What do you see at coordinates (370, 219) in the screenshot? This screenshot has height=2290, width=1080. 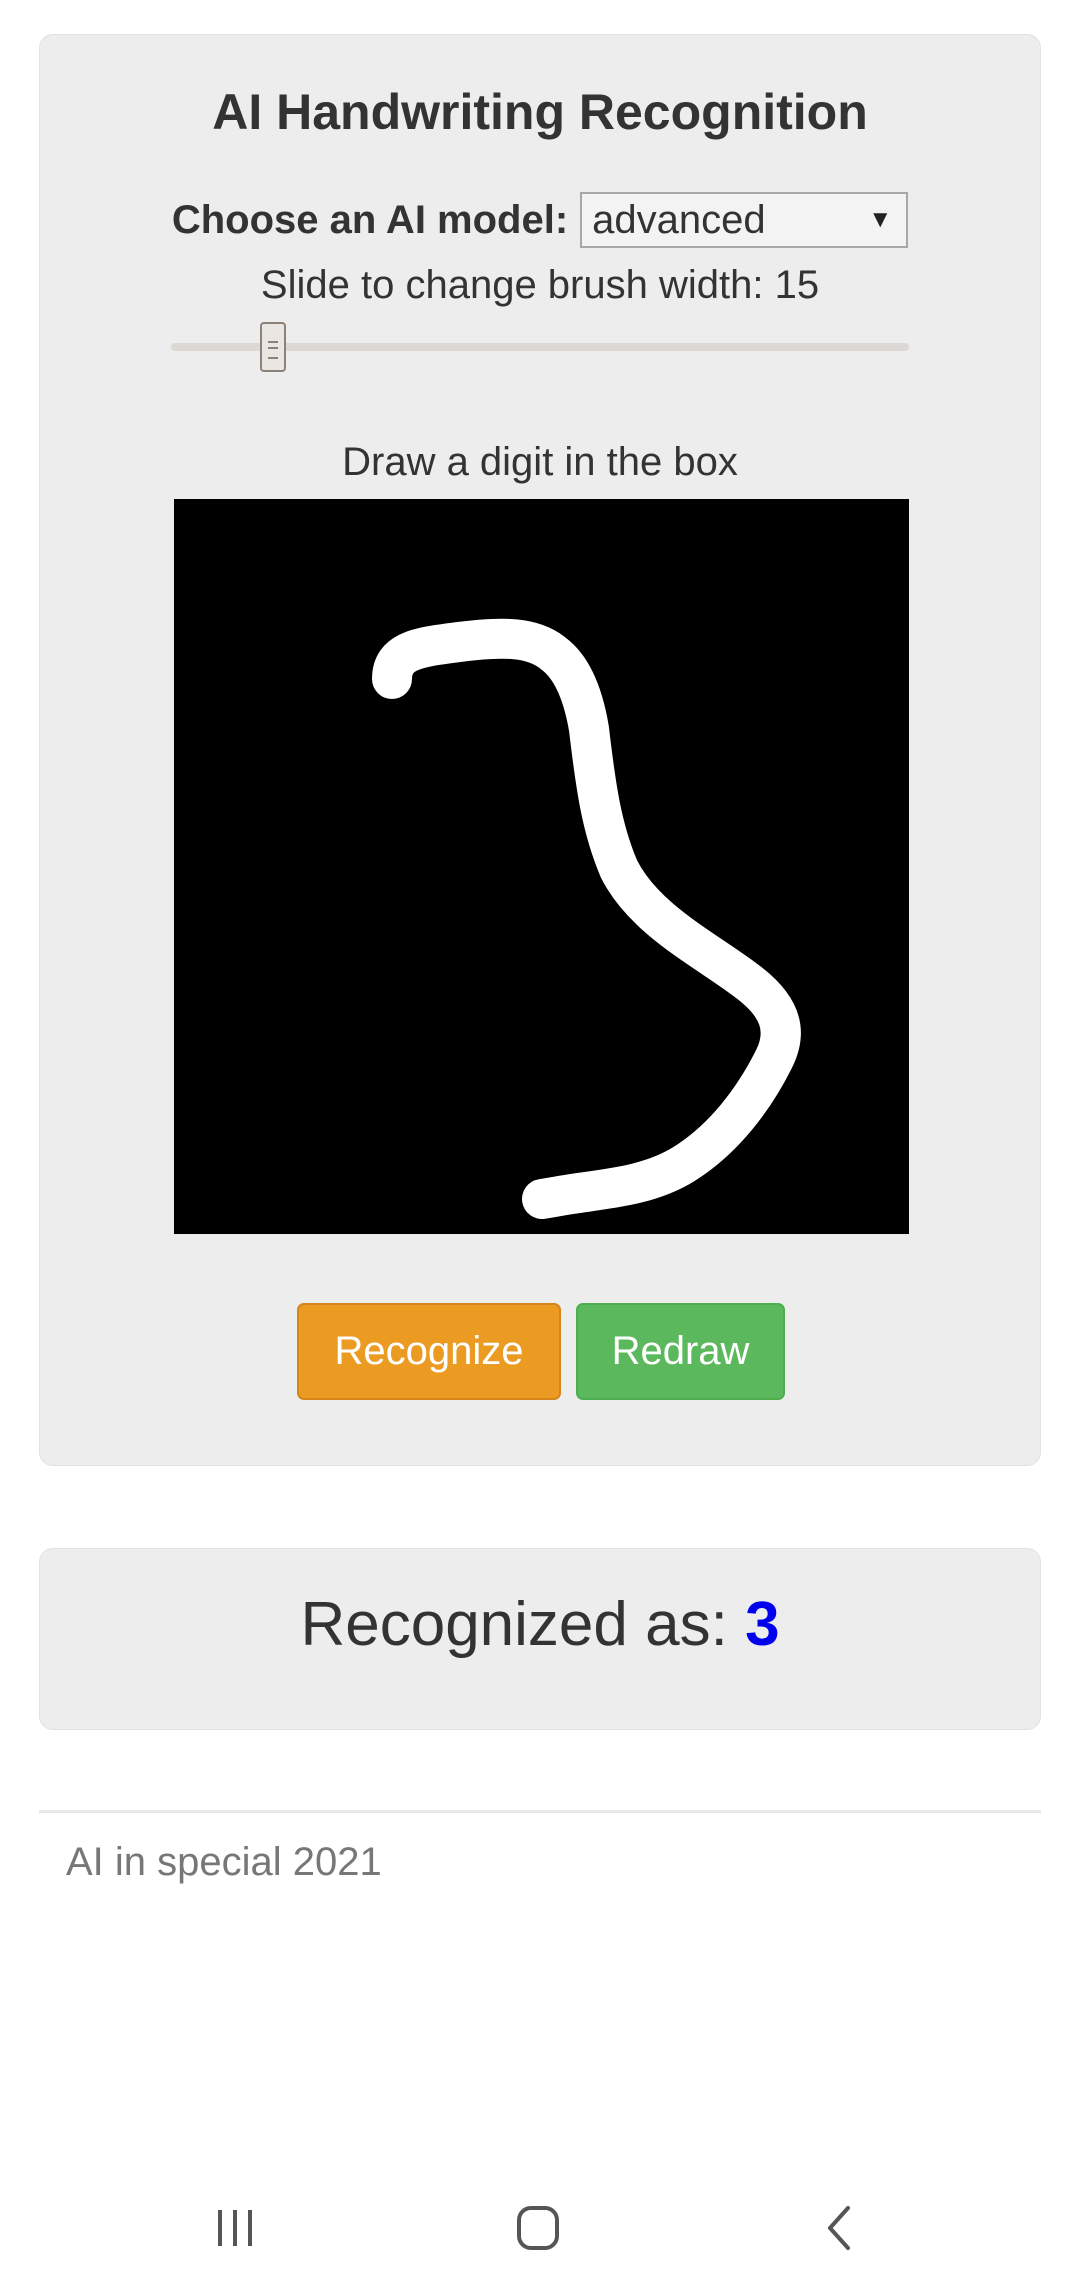 I see `model-label: Choose an AI model:` at bounding box center [370, 219].